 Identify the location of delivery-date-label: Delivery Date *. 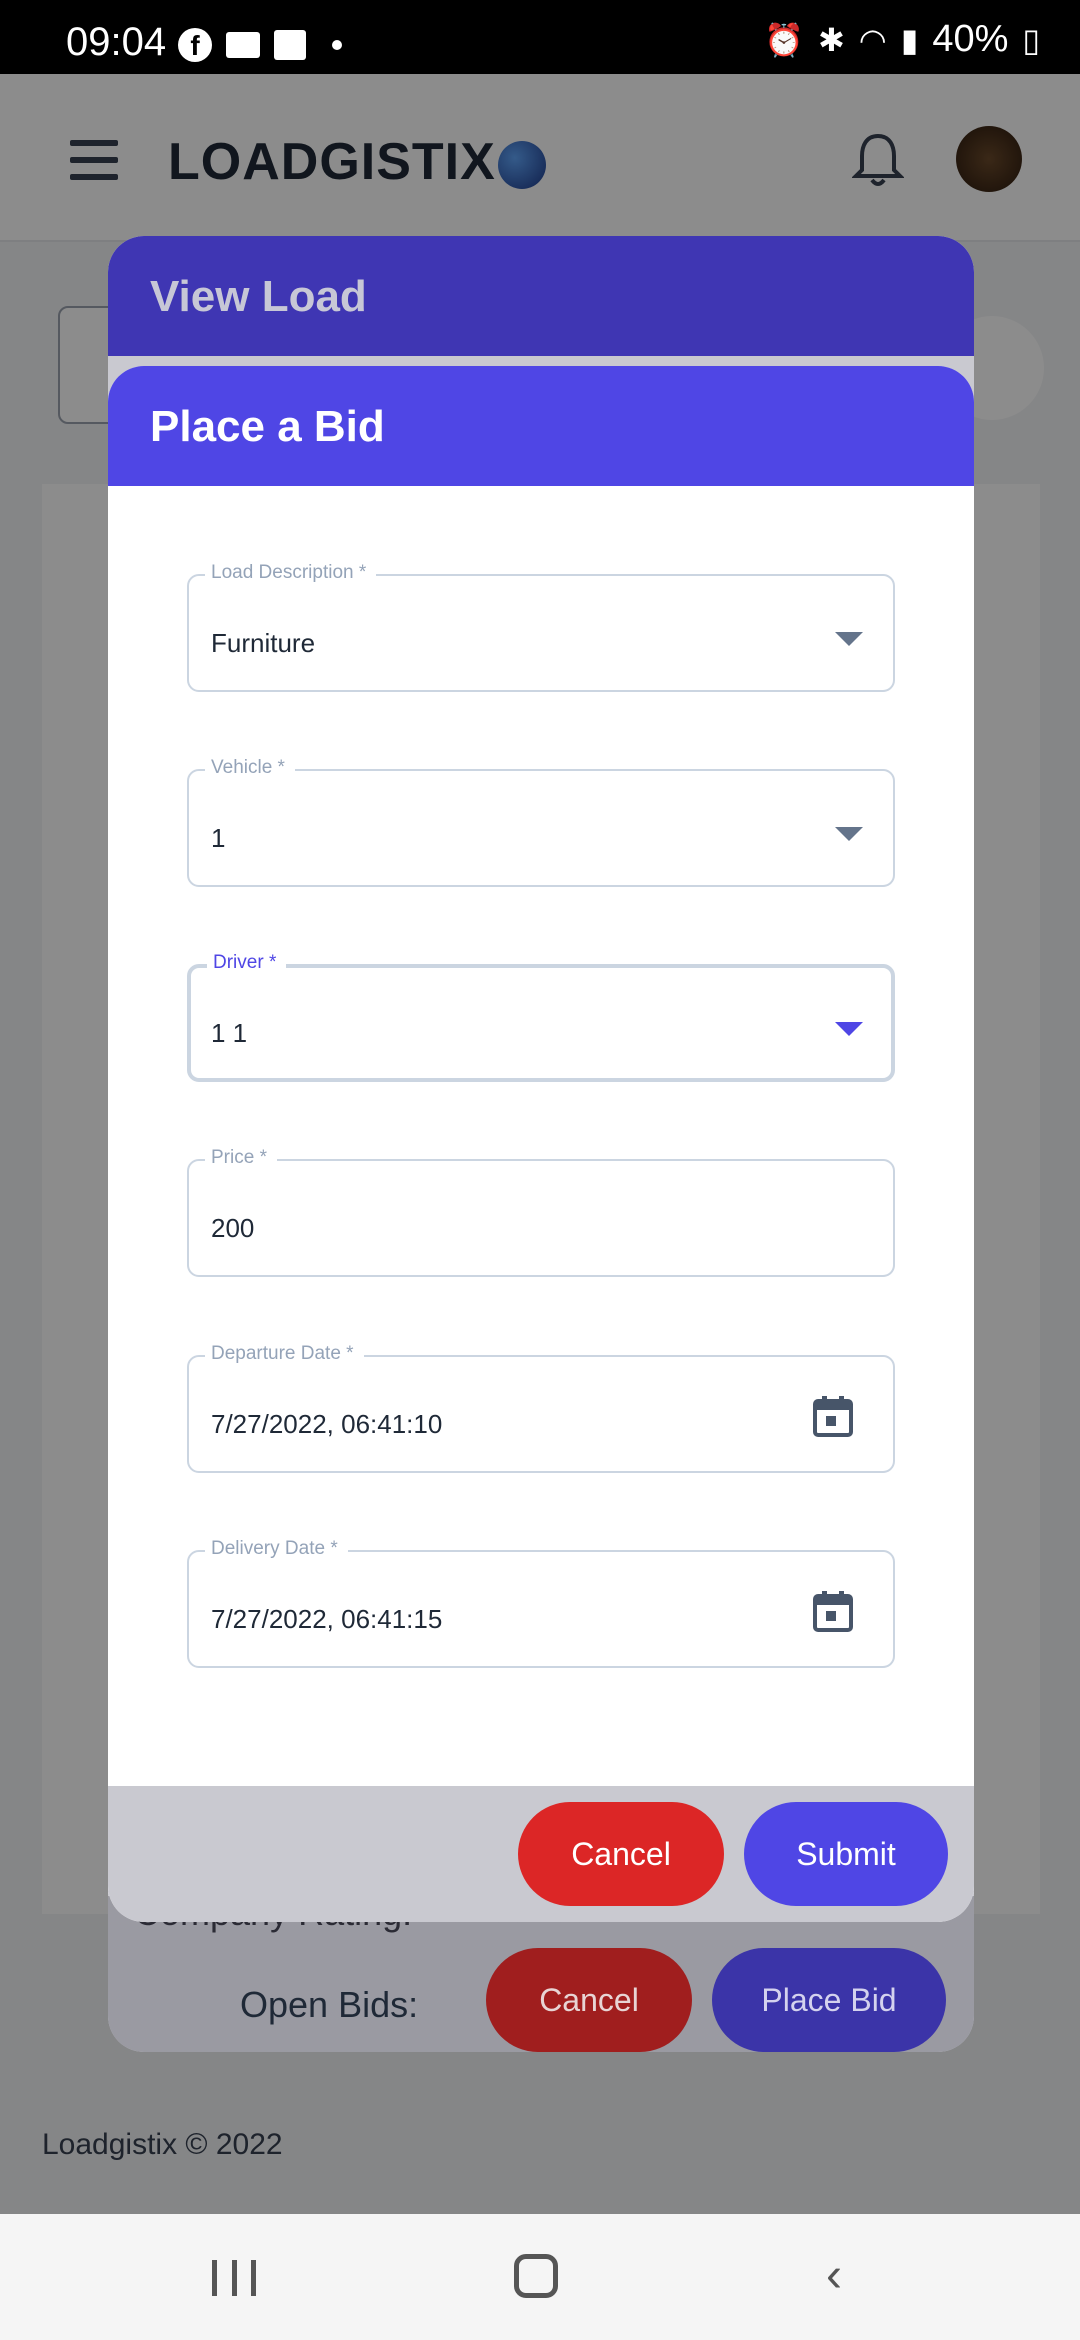
(276, 1549).